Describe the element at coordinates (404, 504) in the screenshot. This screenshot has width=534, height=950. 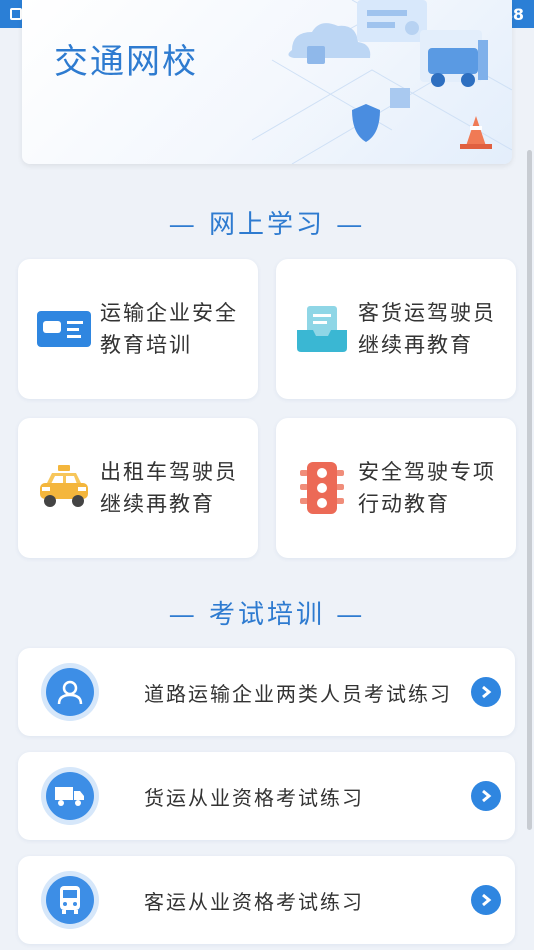
I see `tile-label-line2: 行动教育` at that location.